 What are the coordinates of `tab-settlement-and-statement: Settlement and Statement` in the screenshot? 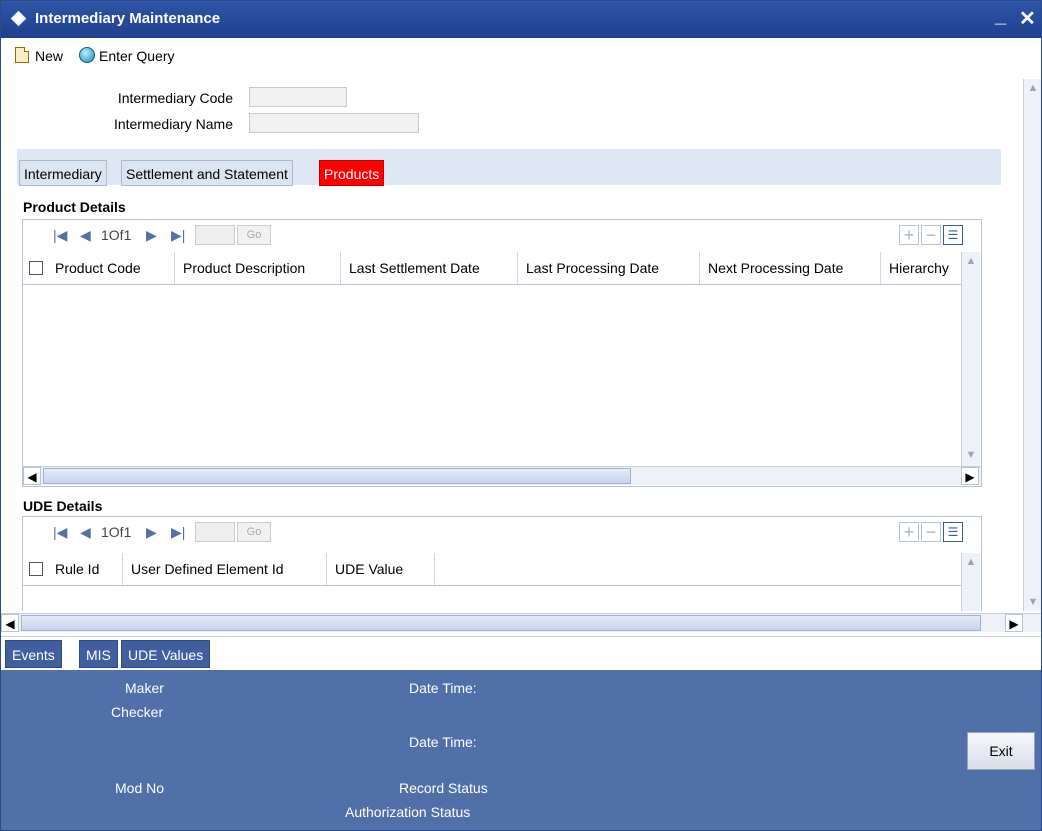 It's located at (207, 173).